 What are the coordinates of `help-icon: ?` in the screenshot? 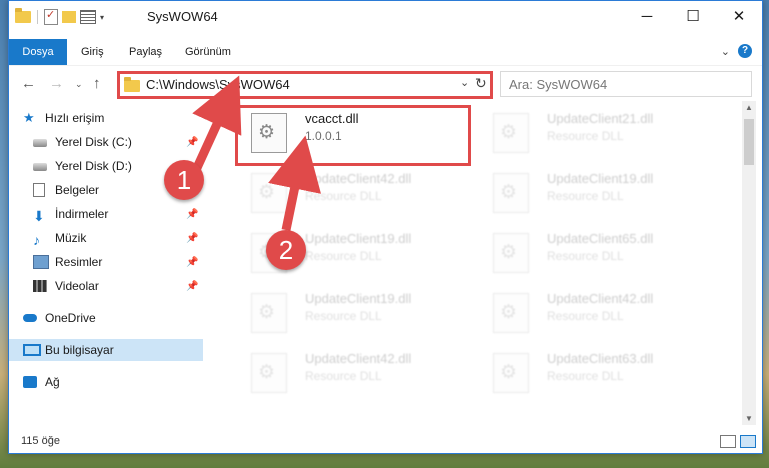 It's located at (745, 51).